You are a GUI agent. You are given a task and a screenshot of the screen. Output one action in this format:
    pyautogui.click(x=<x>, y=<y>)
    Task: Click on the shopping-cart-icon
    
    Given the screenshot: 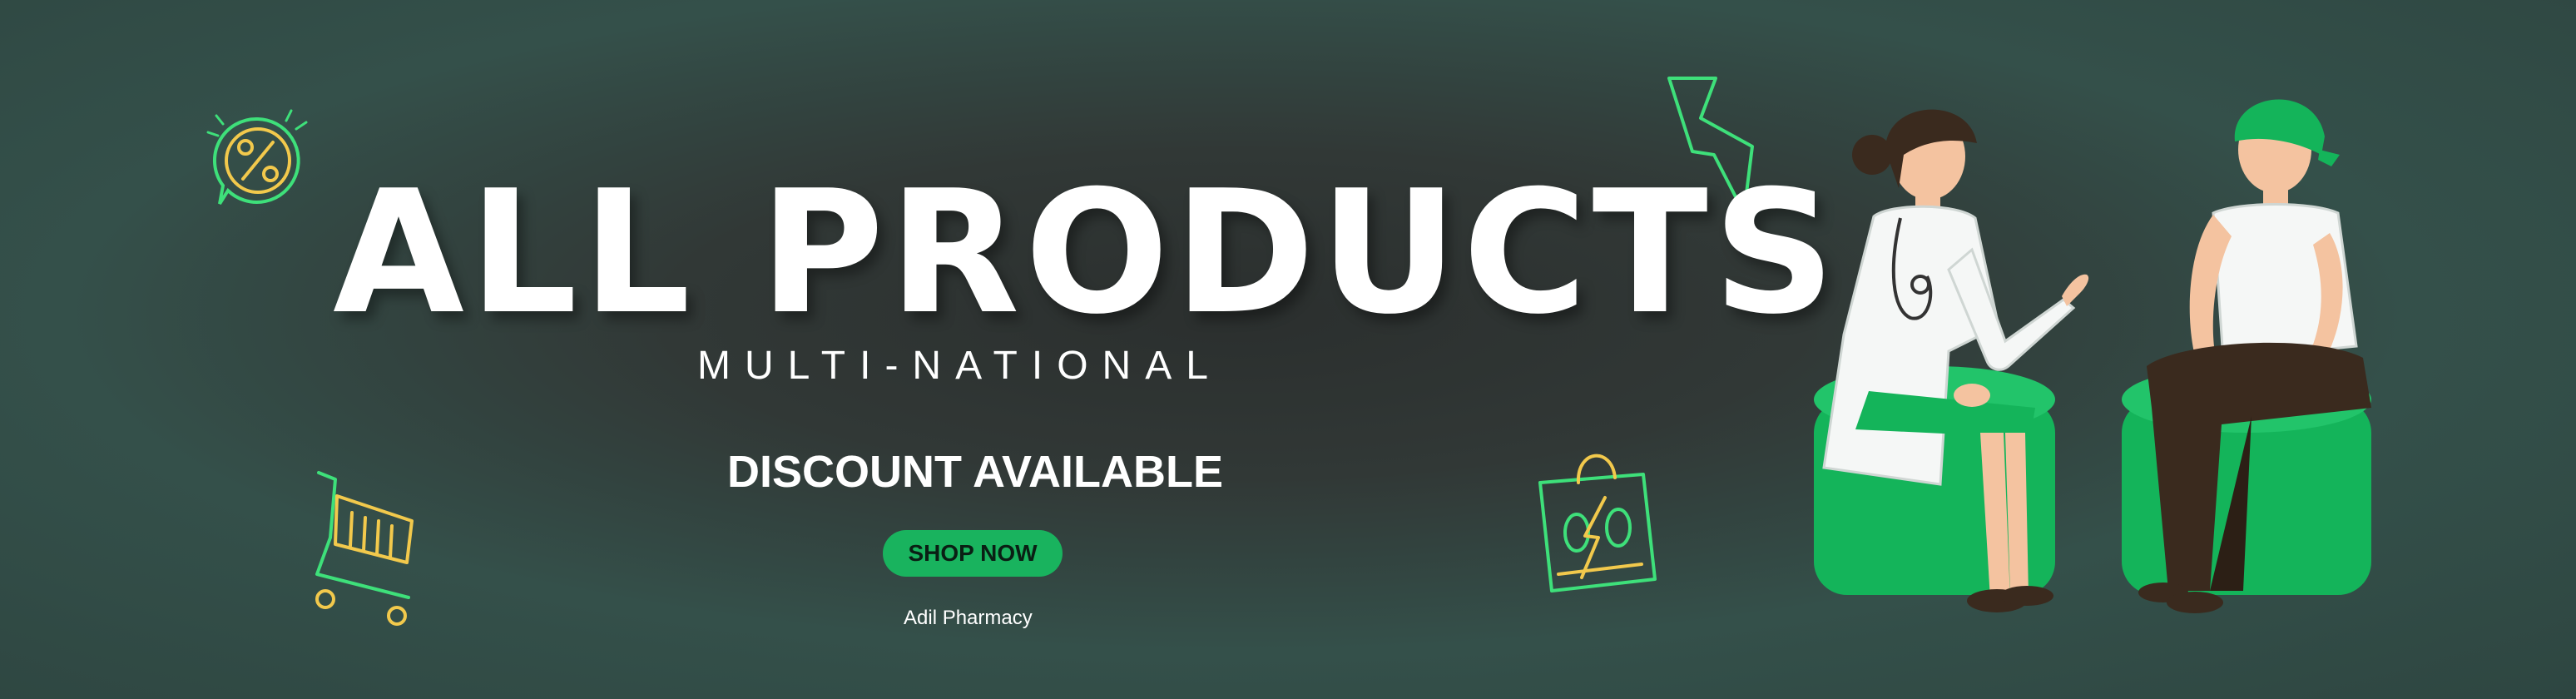 What is the action you would take?
    pyautogui.click(x=365, y=549)
    